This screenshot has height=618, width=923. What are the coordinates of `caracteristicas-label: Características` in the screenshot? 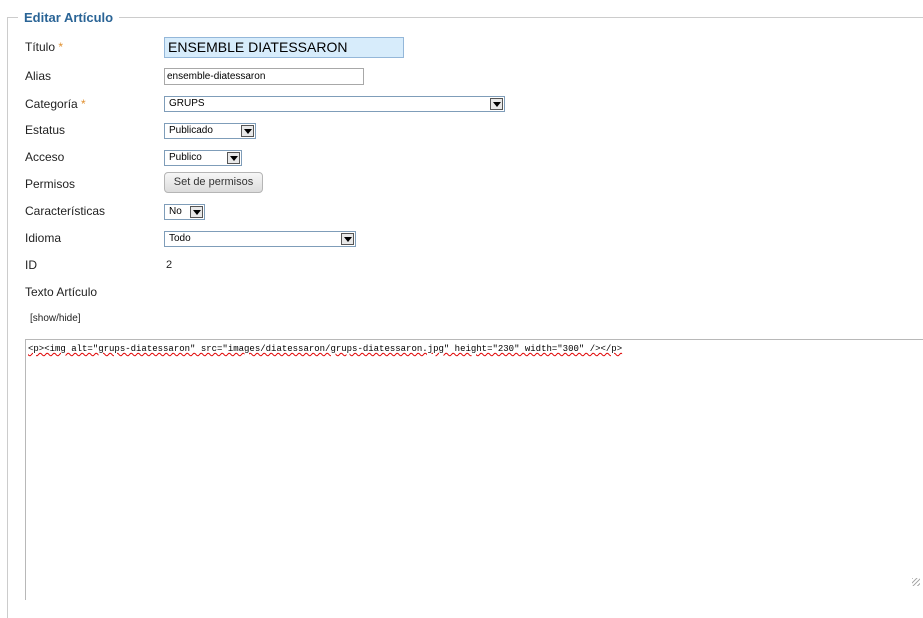 It's located at (65, 211).